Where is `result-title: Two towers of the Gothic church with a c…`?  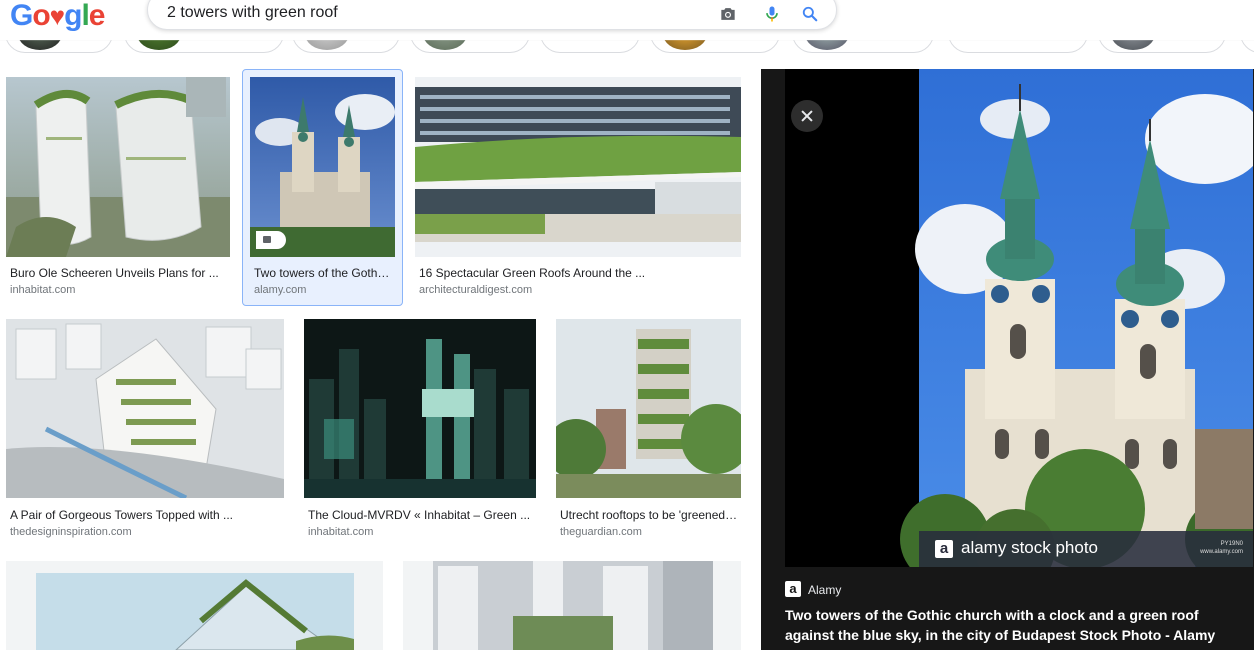
result-title: Two towers of the Gothic church with a c… is located at coordinates (323, 273).